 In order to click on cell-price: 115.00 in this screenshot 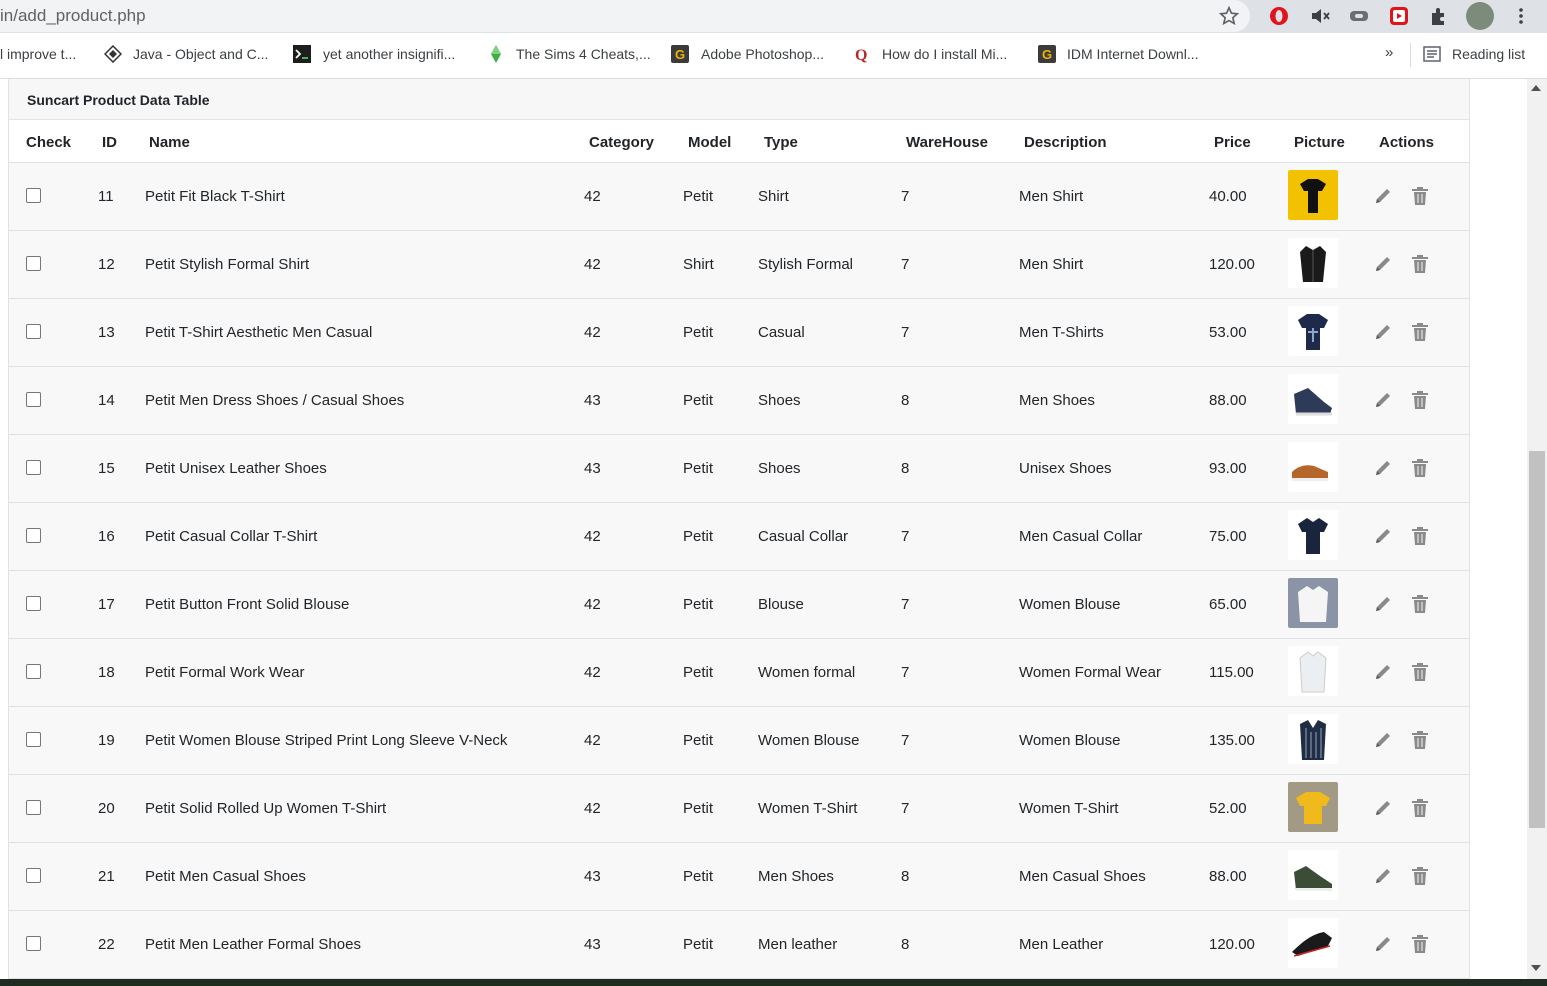, I will do `click(1231, 672)`.